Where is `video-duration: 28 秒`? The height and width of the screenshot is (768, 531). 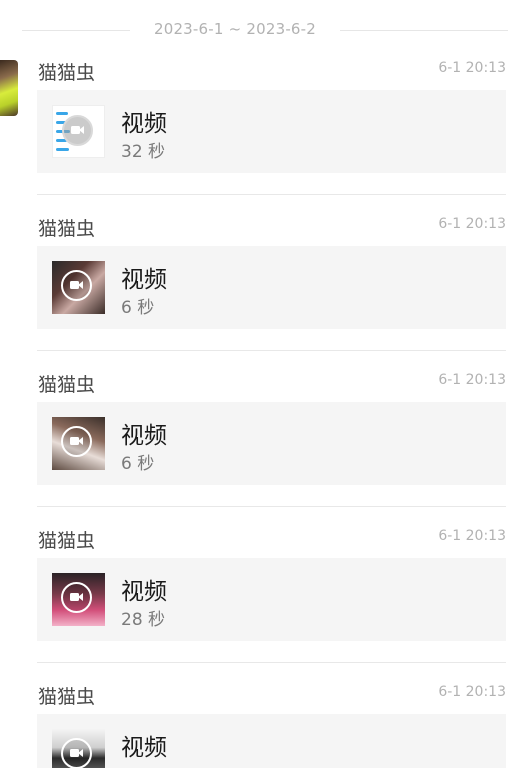 video-duration: 28 秒 is located at coordinates (143, 620).